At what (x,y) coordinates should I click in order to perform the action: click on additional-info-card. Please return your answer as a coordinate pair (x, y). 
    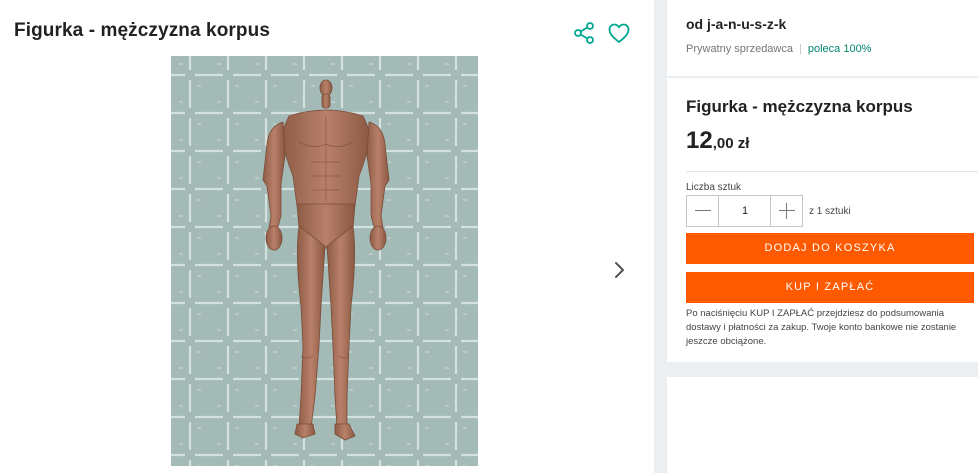
    Looking at the image, I should click on (822, 425).